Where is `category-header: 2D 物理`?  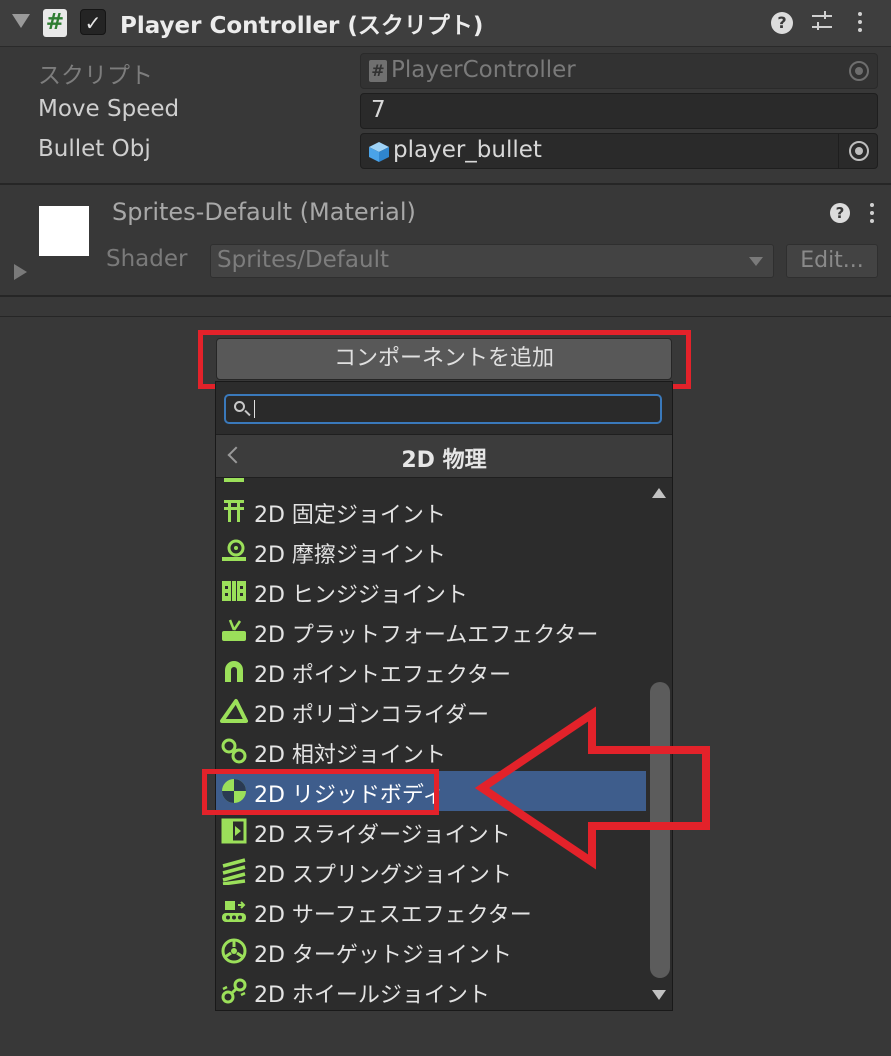 category-header: 2D 物理 is located at coordinates (444, 456).